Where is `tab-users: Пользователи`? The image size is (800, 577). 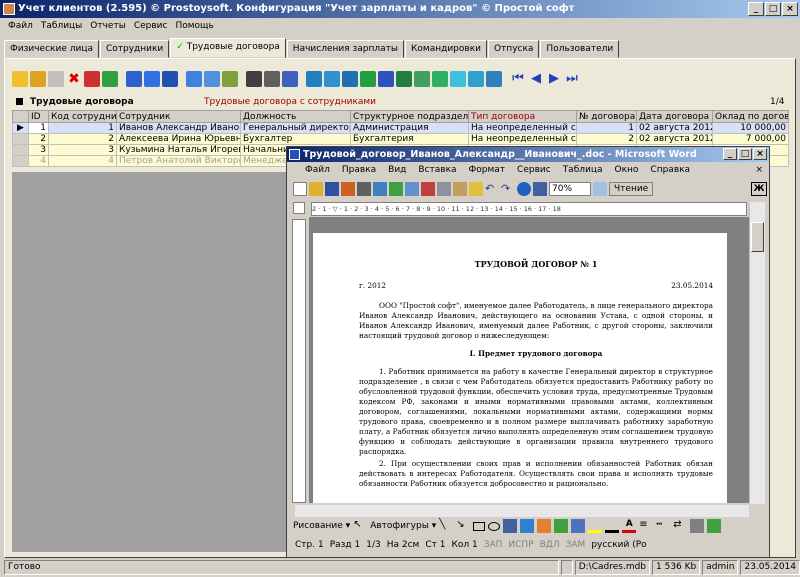 tab-users: Пользователи is located at coordinates (580, 49).